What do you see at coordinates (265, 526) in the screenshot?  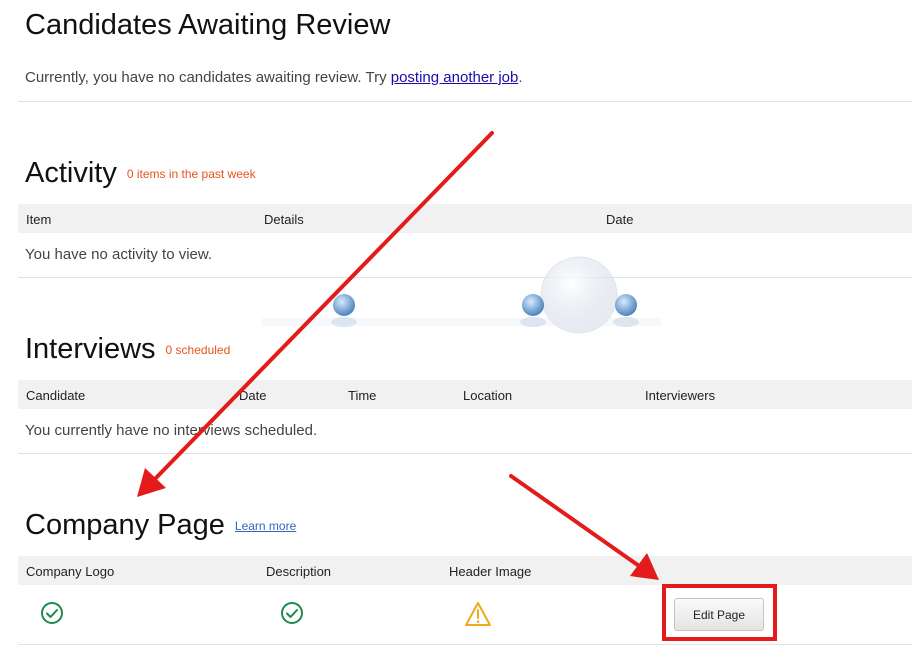 I see `learn-more-link: Learn more` at bounding box center [265, 526].